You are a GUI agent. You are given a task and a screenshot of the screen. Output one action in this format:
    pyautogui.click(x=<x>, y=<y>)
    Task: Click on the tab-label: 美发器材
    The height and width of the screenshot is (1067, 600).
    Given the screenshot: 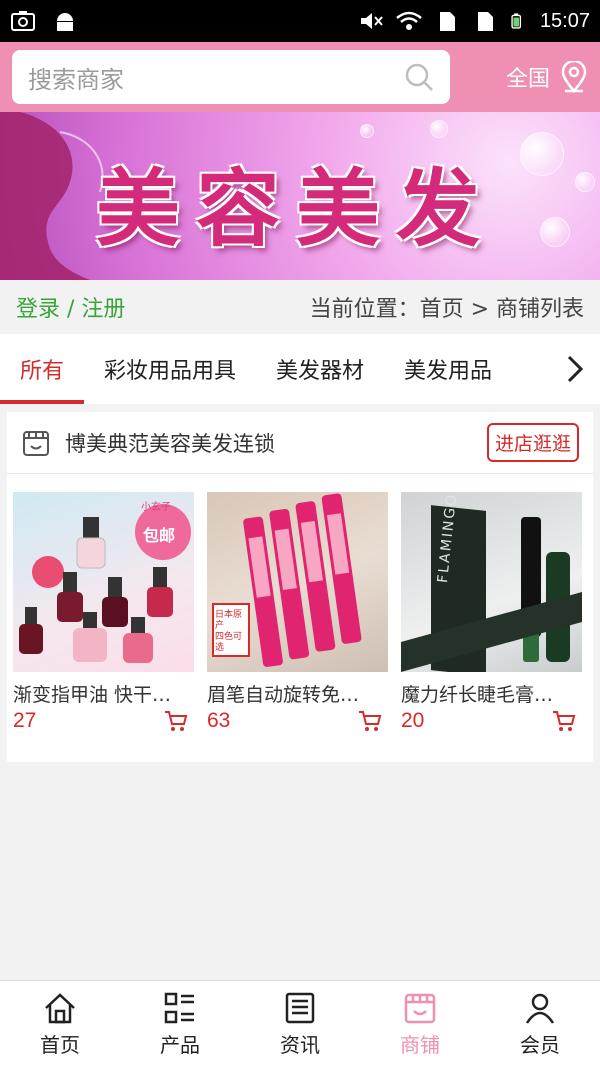 What is the action you would take?
    pyautogui.click(x=320, y=371)
    